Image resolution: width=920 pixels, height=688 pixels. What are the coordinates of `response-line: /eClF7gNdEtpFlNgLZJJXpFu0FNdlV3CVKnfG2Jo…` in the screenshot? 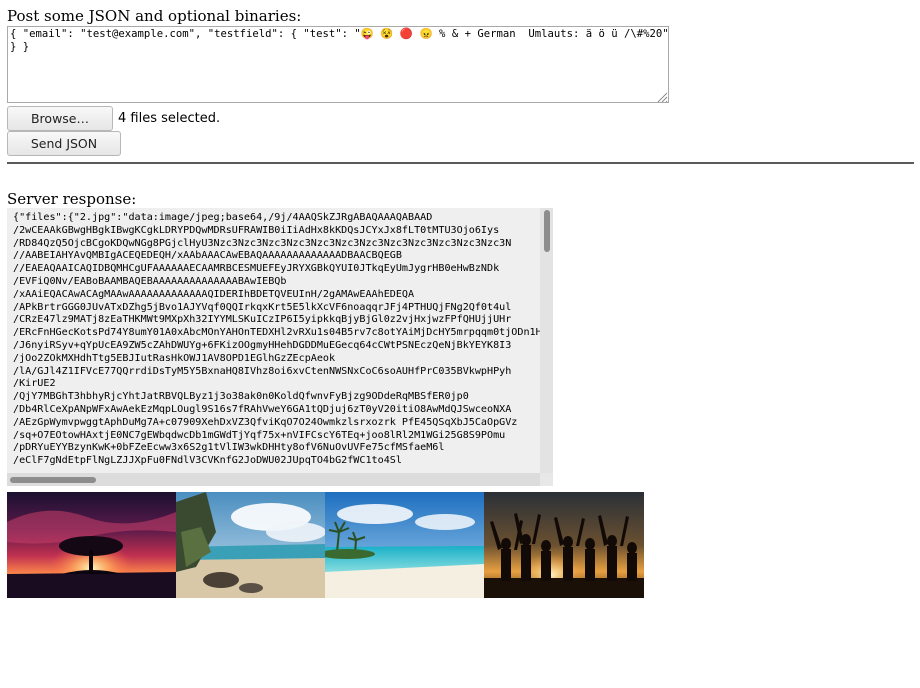 It's located at (207, 461).